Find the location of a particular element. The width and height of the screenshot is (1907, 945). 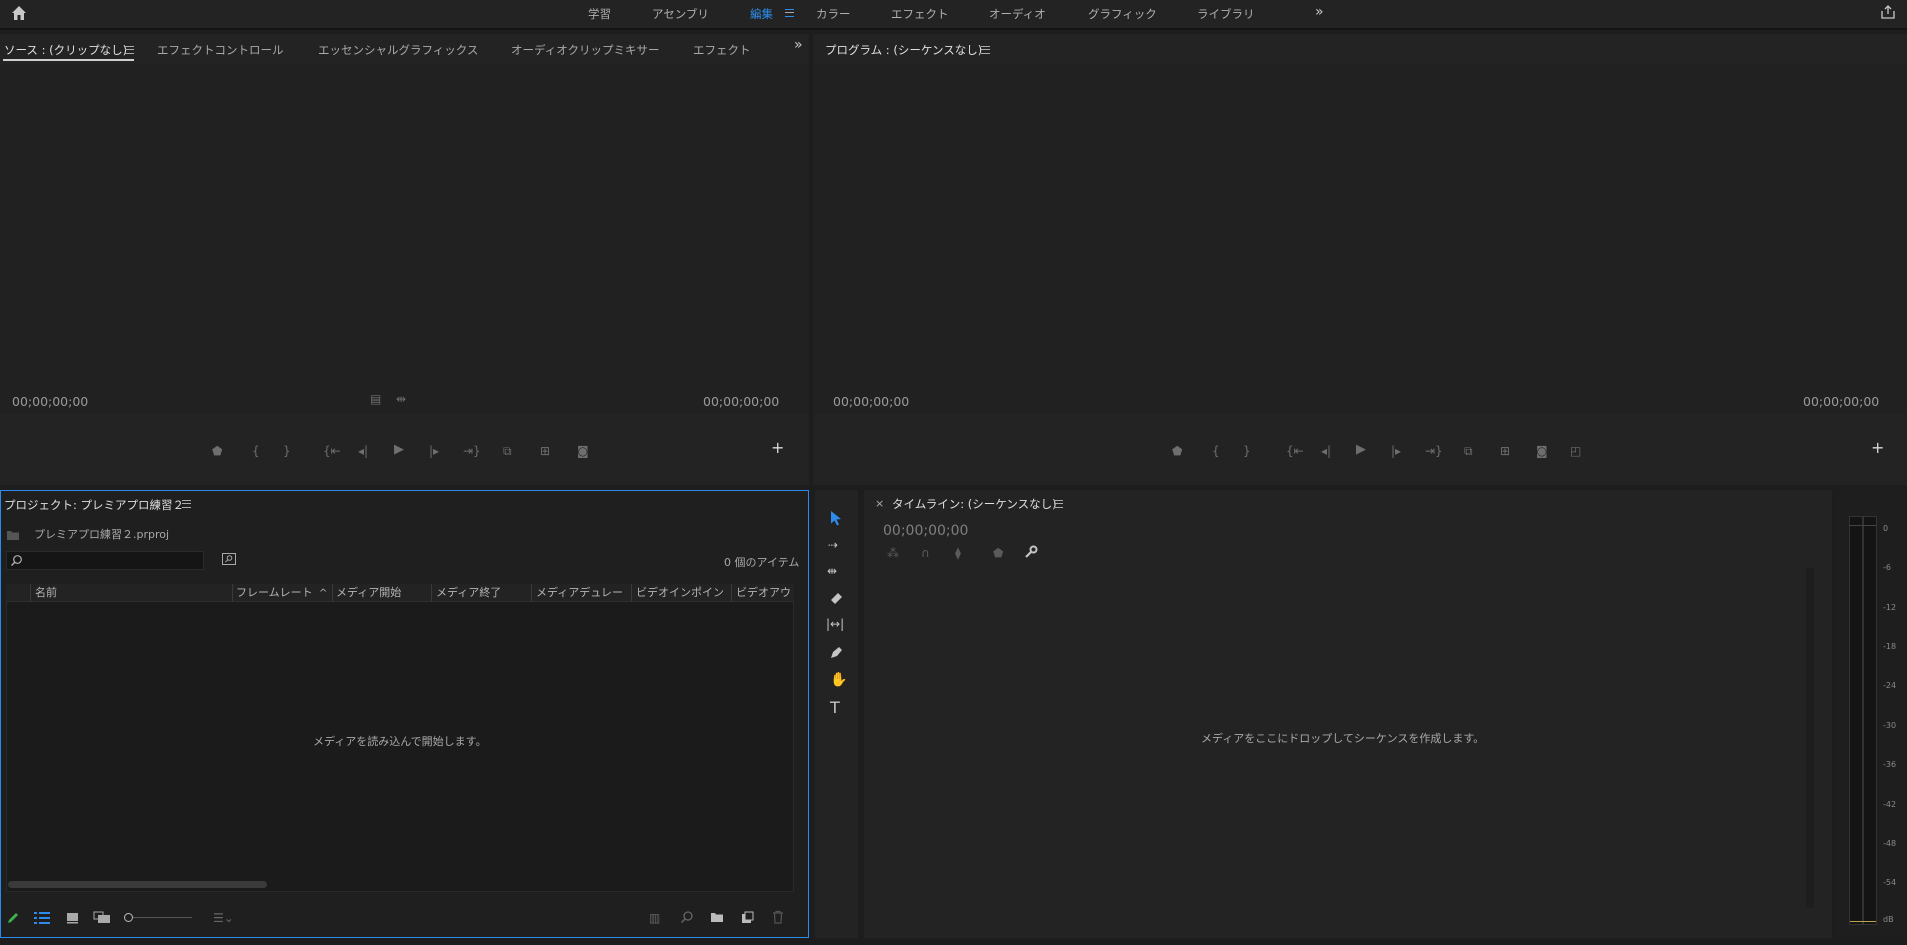

workspace-tab-editing: 編集 is located at coordinates (761, 14).